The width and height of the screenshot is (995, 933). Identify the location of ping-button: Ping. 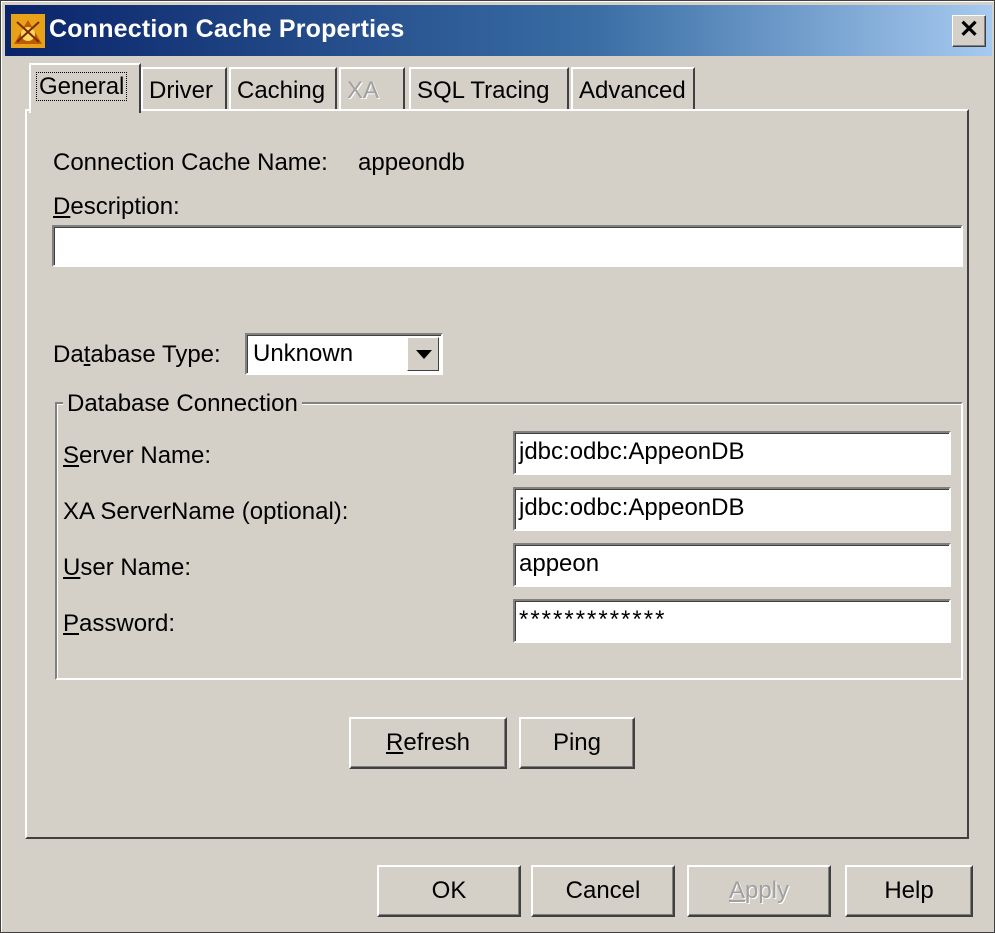
(577, 743).